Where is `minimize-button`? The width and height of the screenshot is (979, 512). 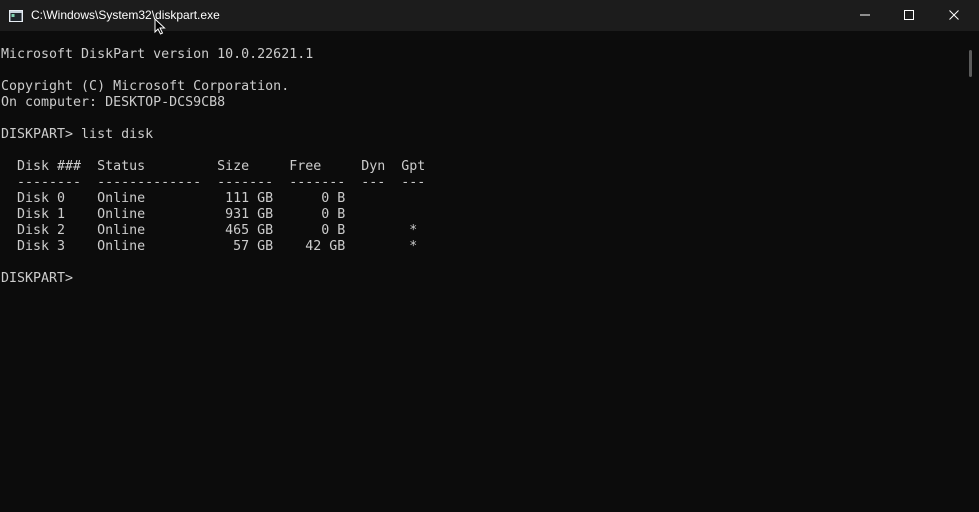 minimize-button is located at coordinates (865, 15).